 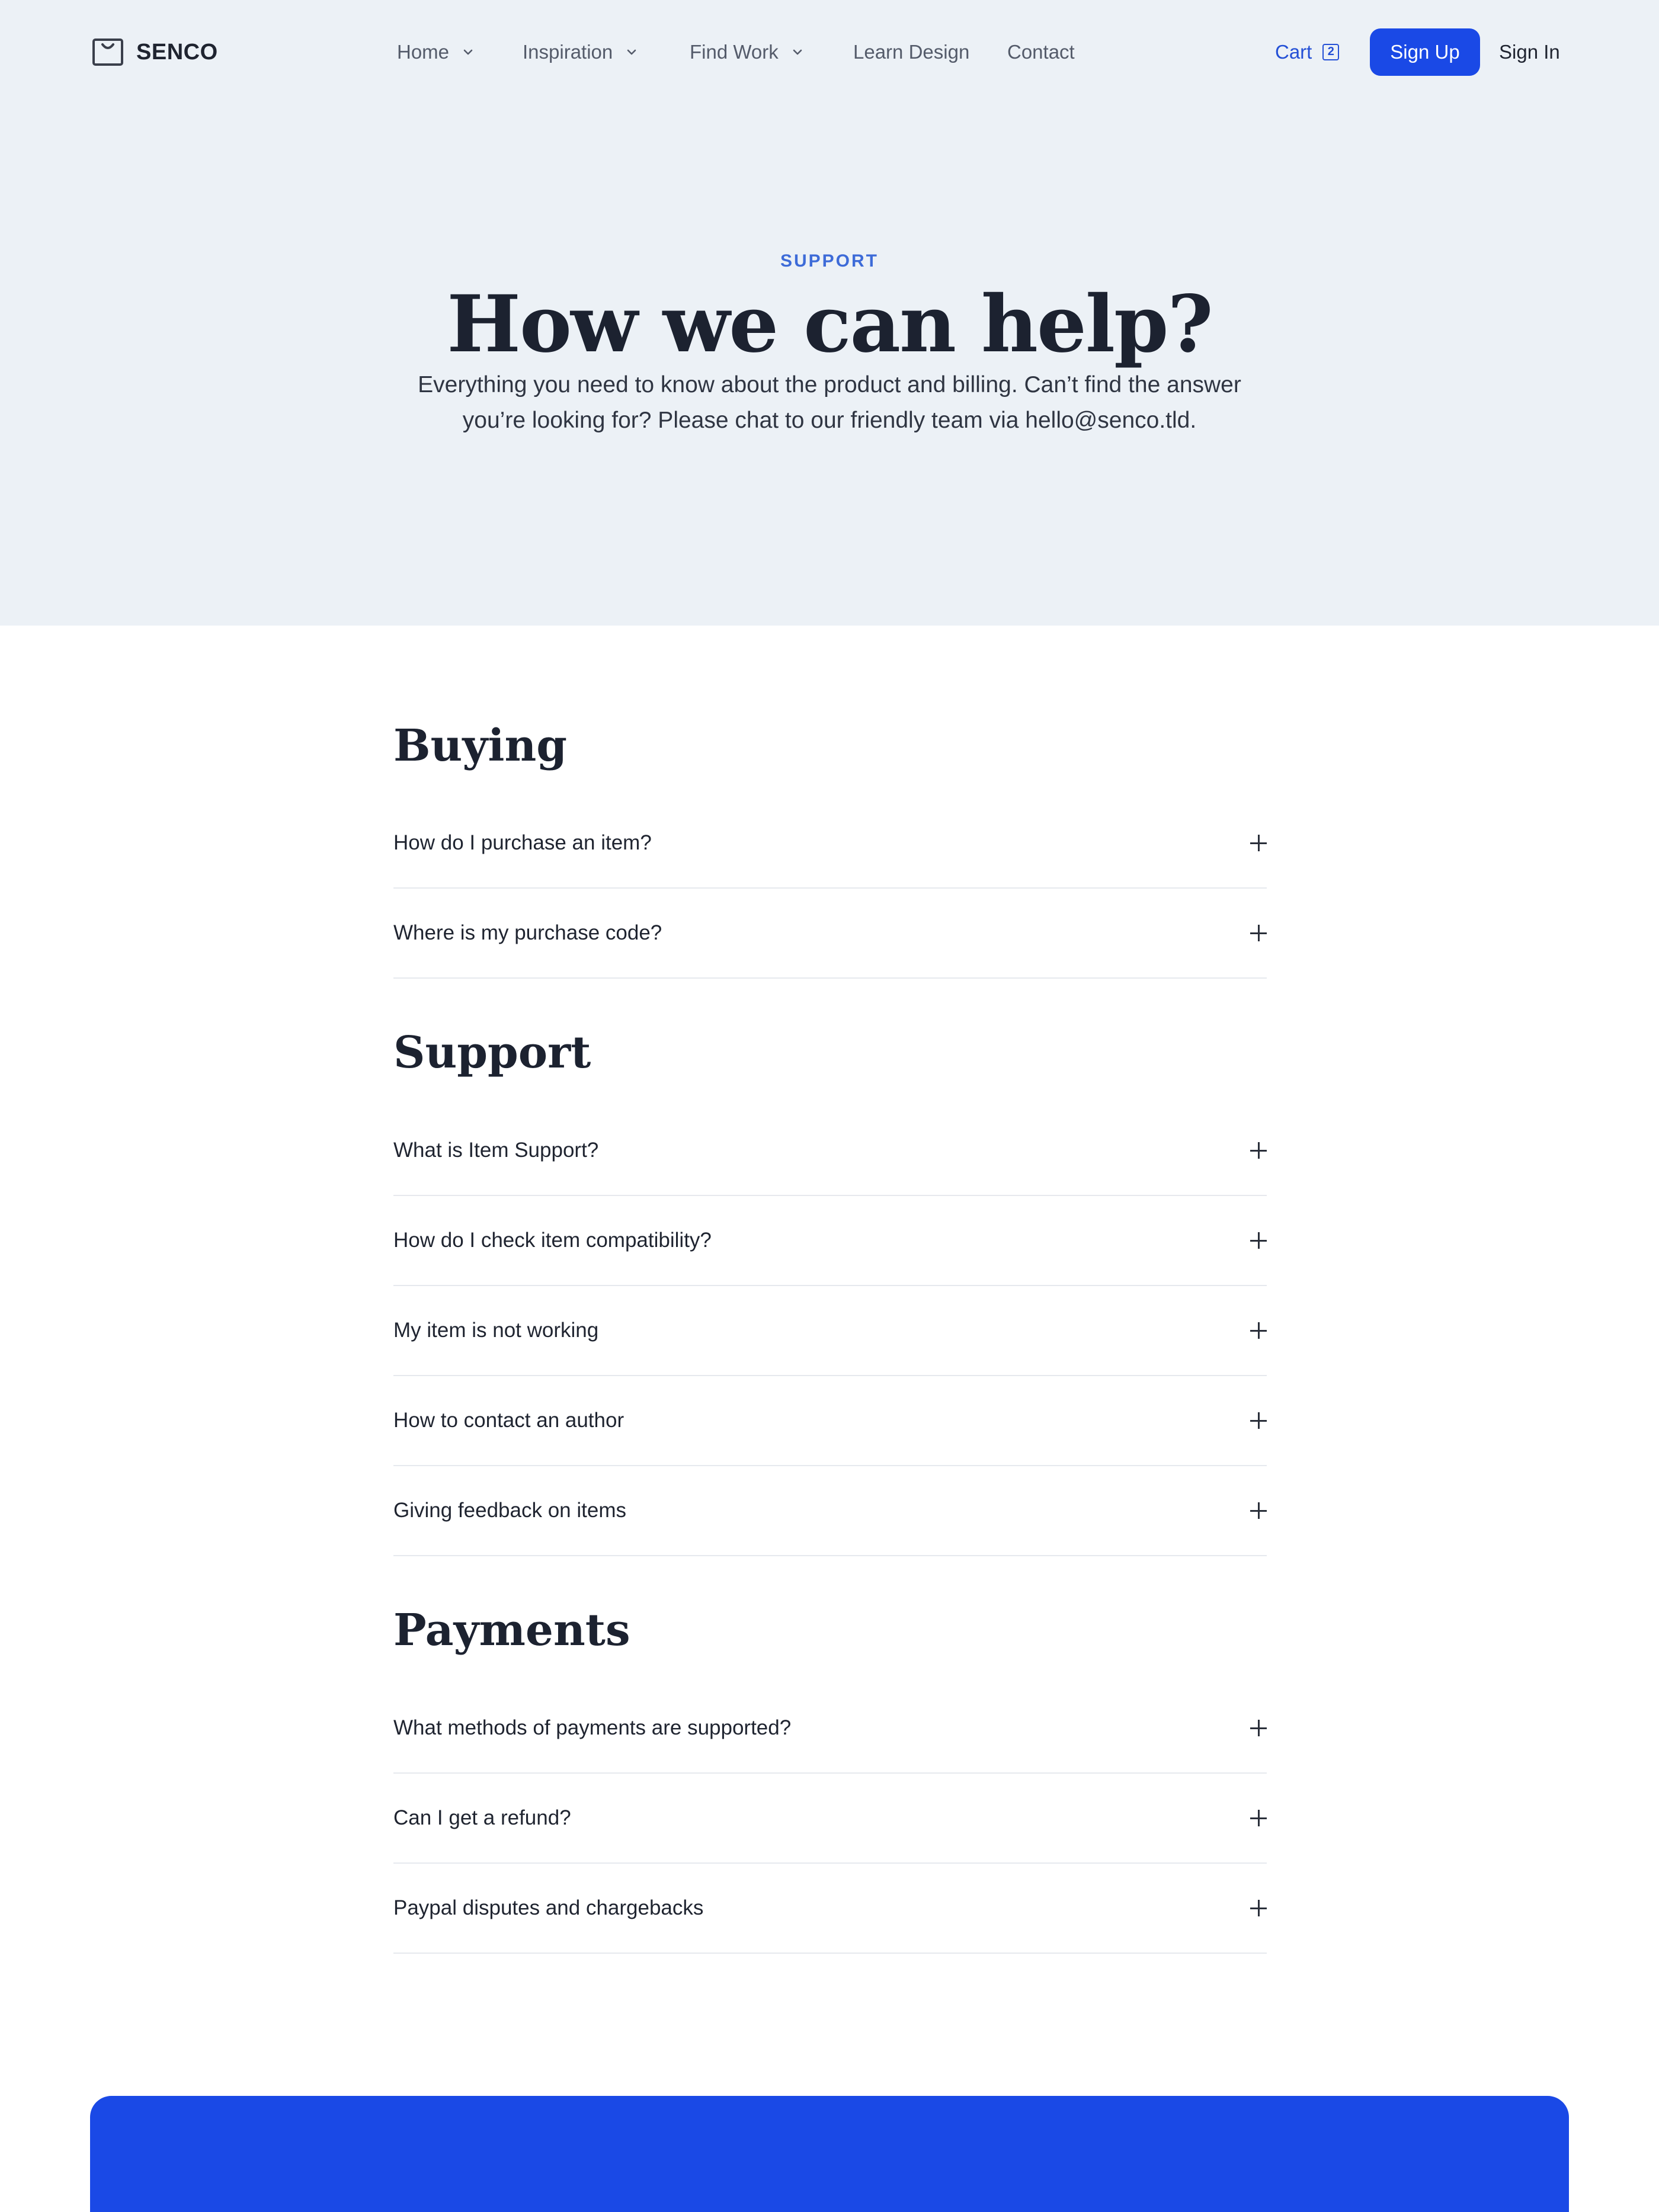 I want to click on nav-item-contact: Contact, so click(x=1041, y=52).